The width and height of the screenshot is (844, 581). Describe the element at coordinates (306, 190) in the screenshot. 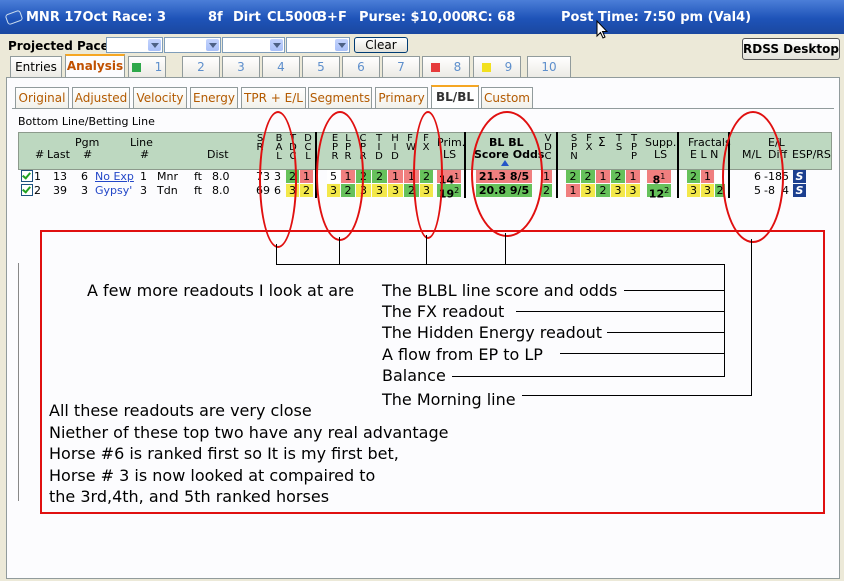

I see `row-dcl: 2` at that location.